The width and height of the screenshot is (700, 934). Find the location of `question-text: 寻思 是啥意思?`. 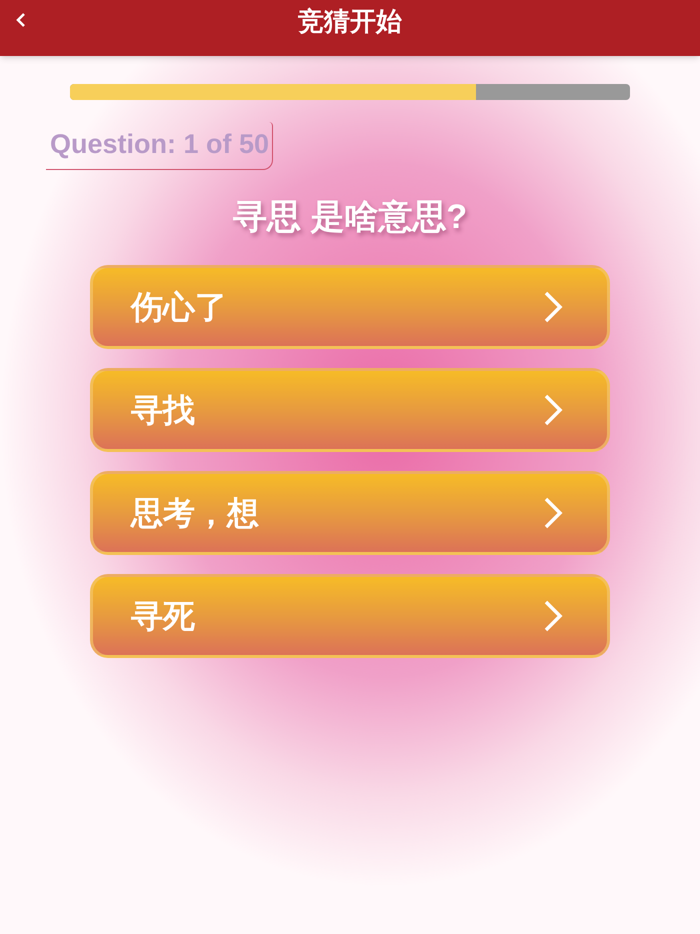

question-text: 寻思 是啥意思? is located at coordinates (350, 217).